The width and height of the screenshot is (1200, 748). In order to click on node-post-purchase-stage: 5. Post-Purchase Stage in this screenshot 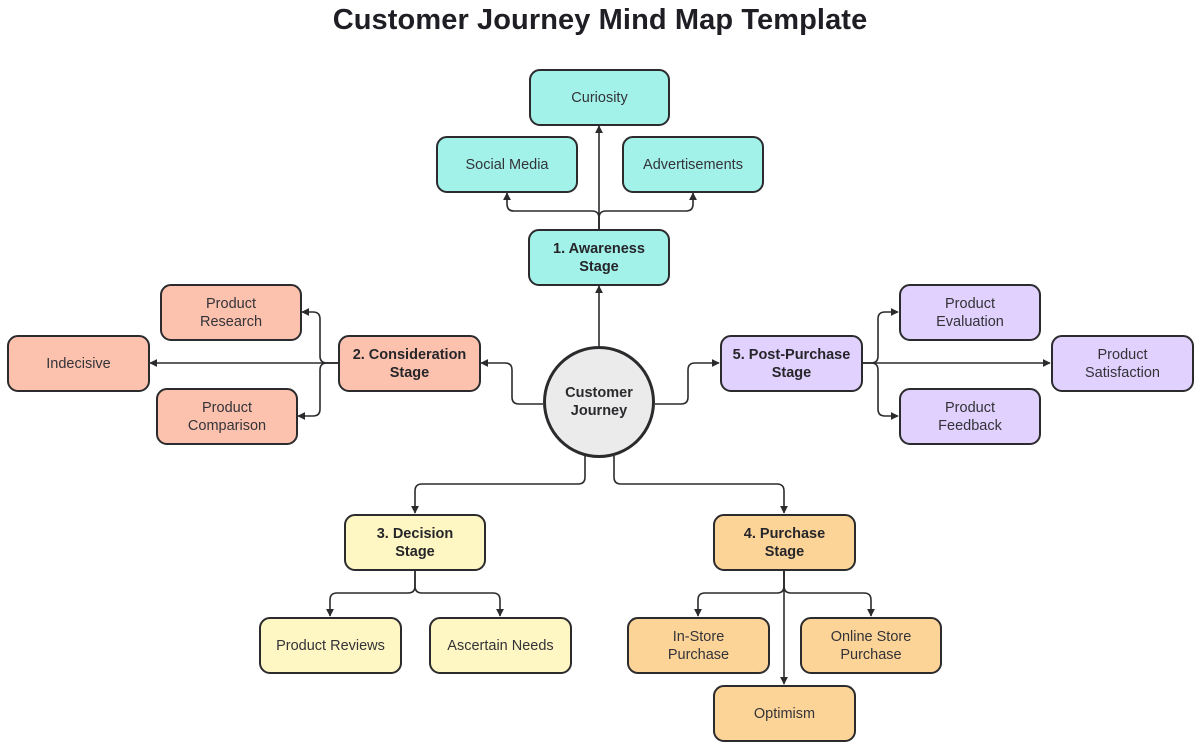, I will do `click(791, 363)`.